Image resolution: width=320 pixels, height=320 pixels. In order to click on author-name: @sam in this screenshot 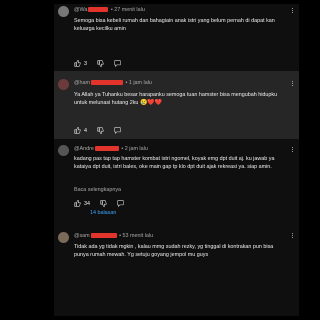, I will do `click(82, 236)`.